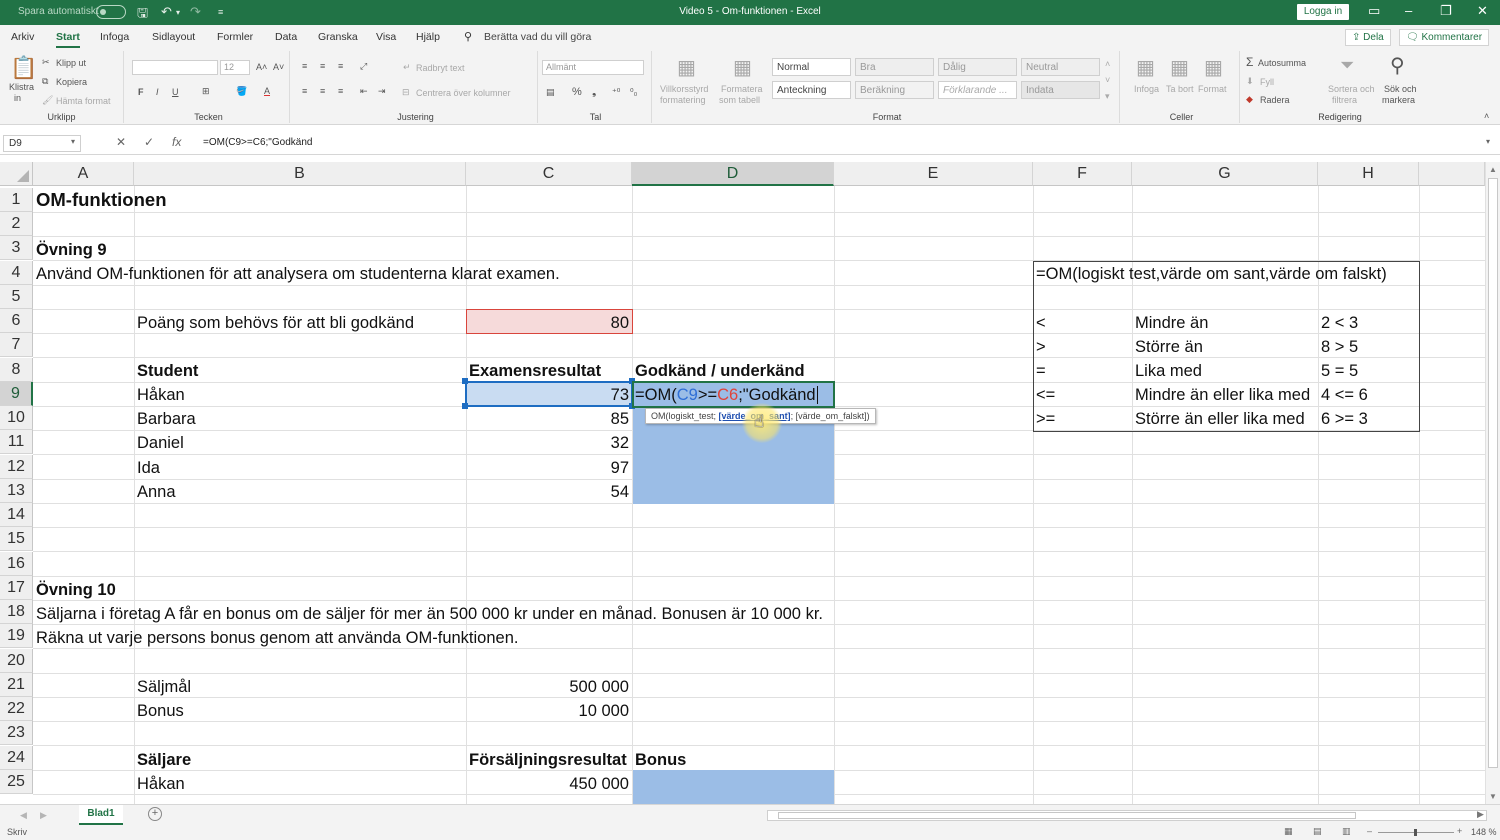 The width and height of the screenshot is (1500, 840). Describe the element at coordinates (1249, 99) in the screenshot. I see `clear-icon: ◆` at that location.